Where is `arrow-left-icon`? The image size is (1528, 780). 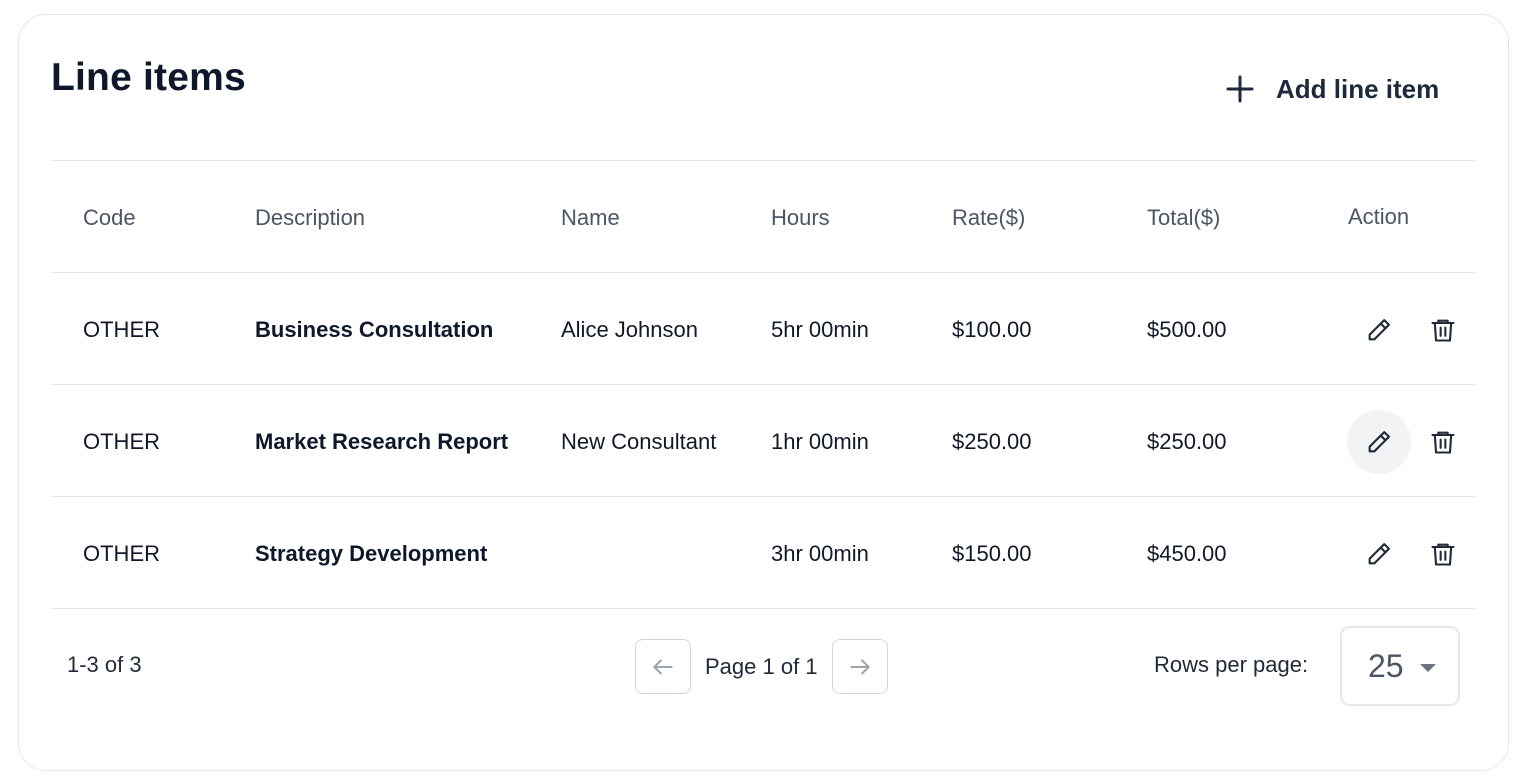
arrow-left-icon is located at coordinates (663, 666).